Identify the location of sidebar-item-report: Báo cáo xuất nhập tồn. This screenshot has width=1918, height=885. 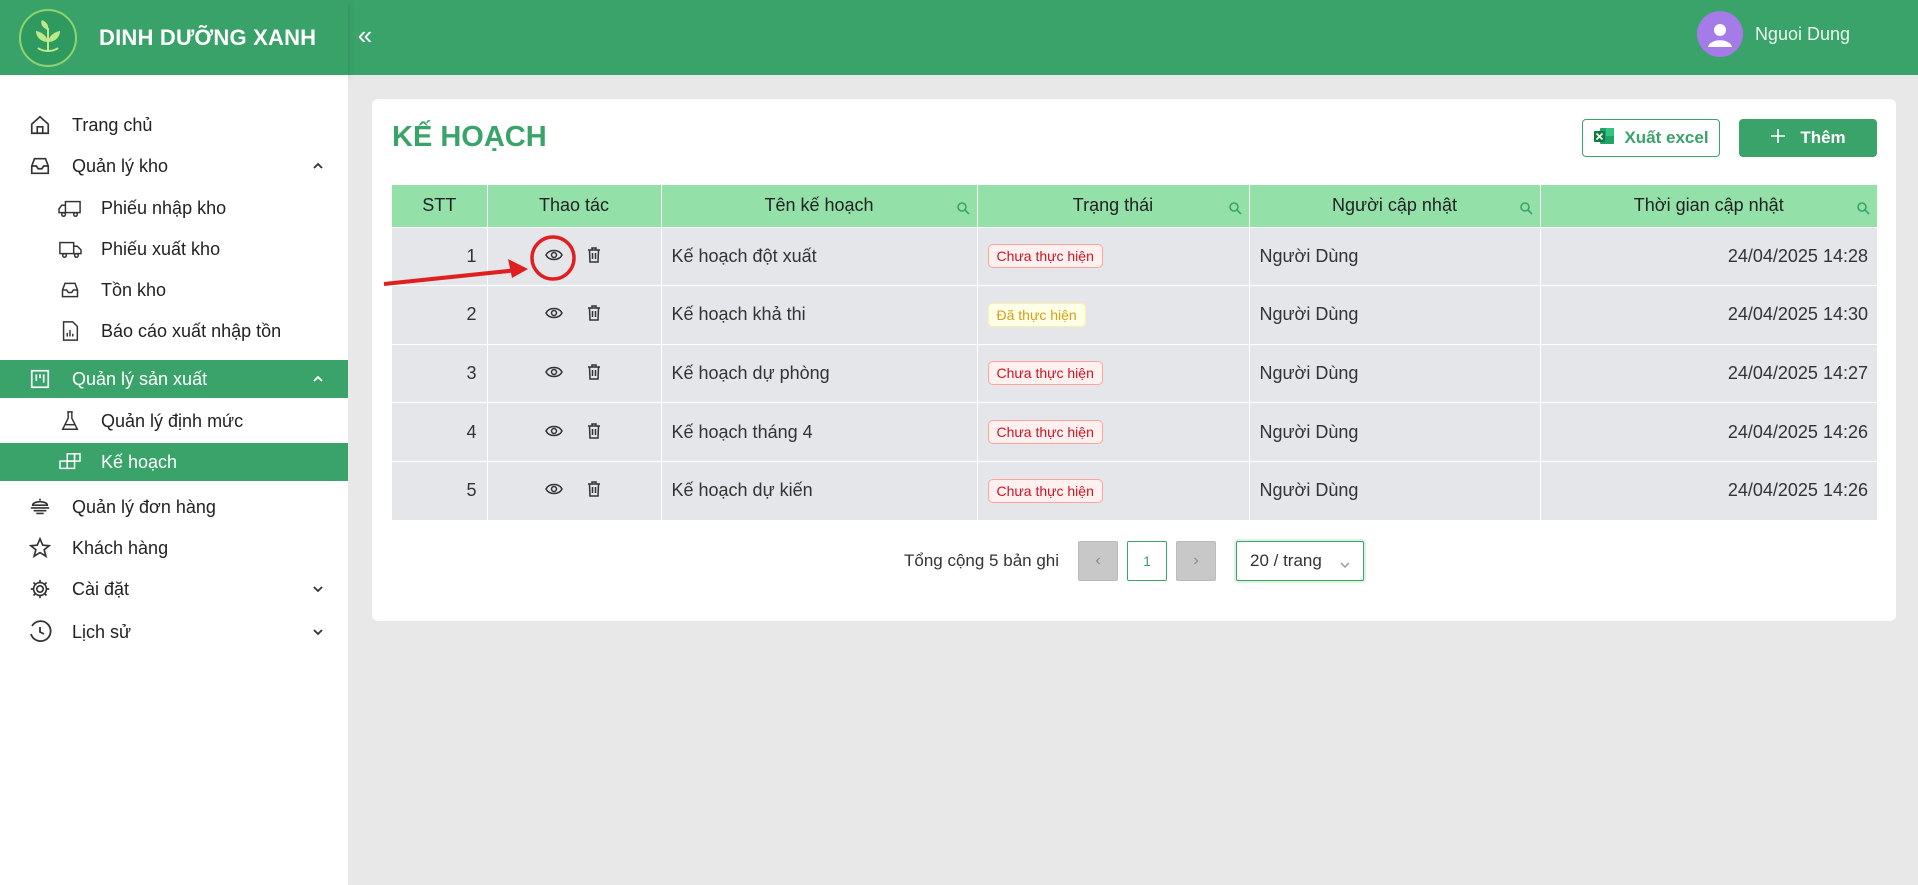
(174, 331).